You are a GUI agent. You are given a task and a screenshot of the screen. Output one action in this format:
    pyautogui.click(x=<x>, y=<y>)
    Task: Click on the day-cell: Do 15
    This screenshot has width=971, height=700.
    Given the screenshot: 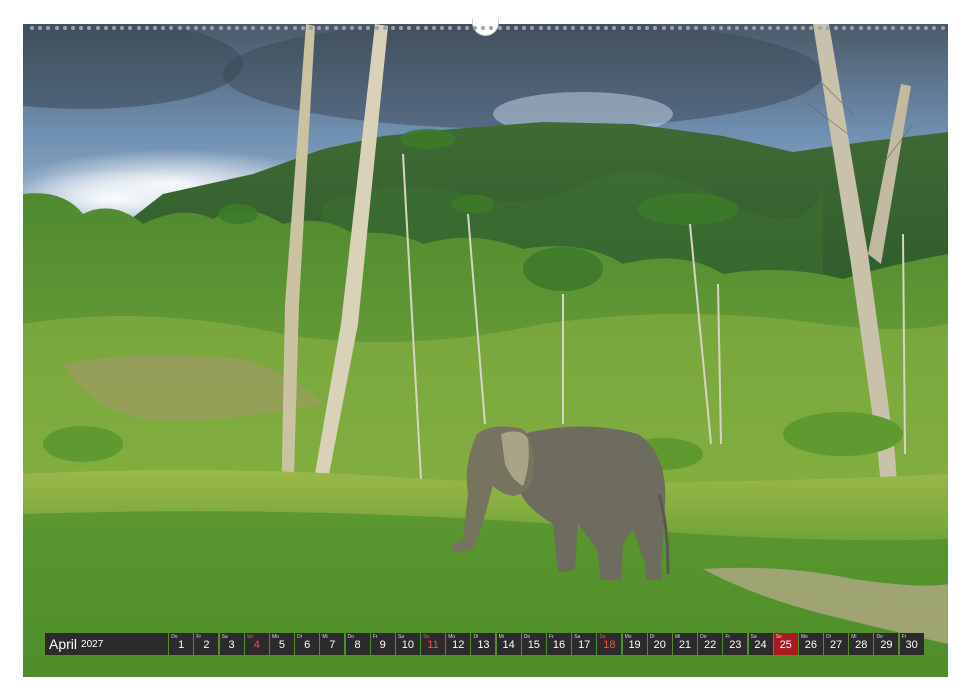 What is the action you would take?
    pyautogui.click(x=533, y=644)
    